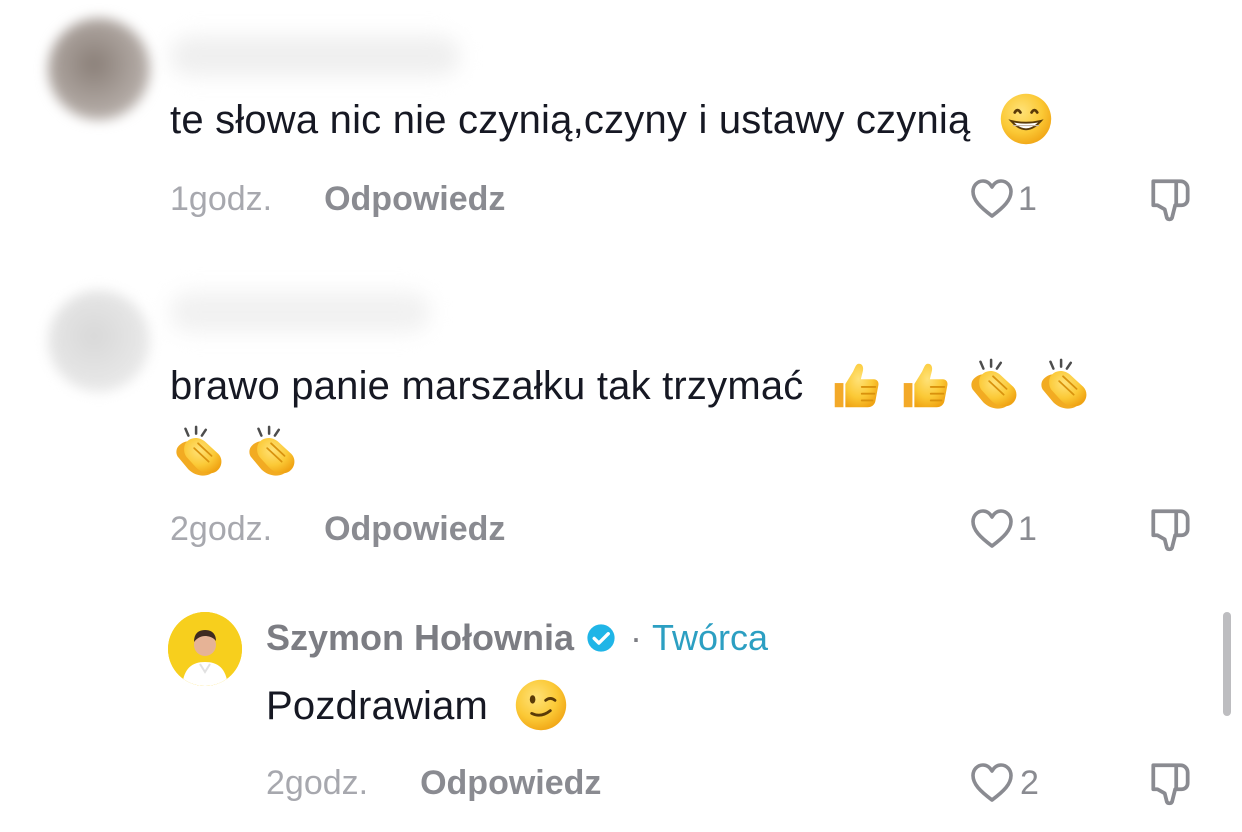 Image resolution: width=1242 pixels, height=832 pixels. What do you see at coordinates (420, 638) in the screenshot?
I see `creator-name: Szymon Hołownia` at bounding box center [420, 638].